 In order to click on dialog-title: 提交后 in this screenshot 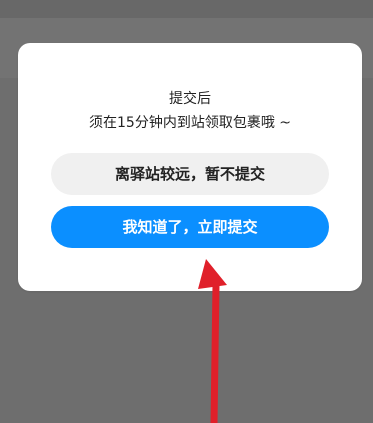, I will do `click(190, 99)`.